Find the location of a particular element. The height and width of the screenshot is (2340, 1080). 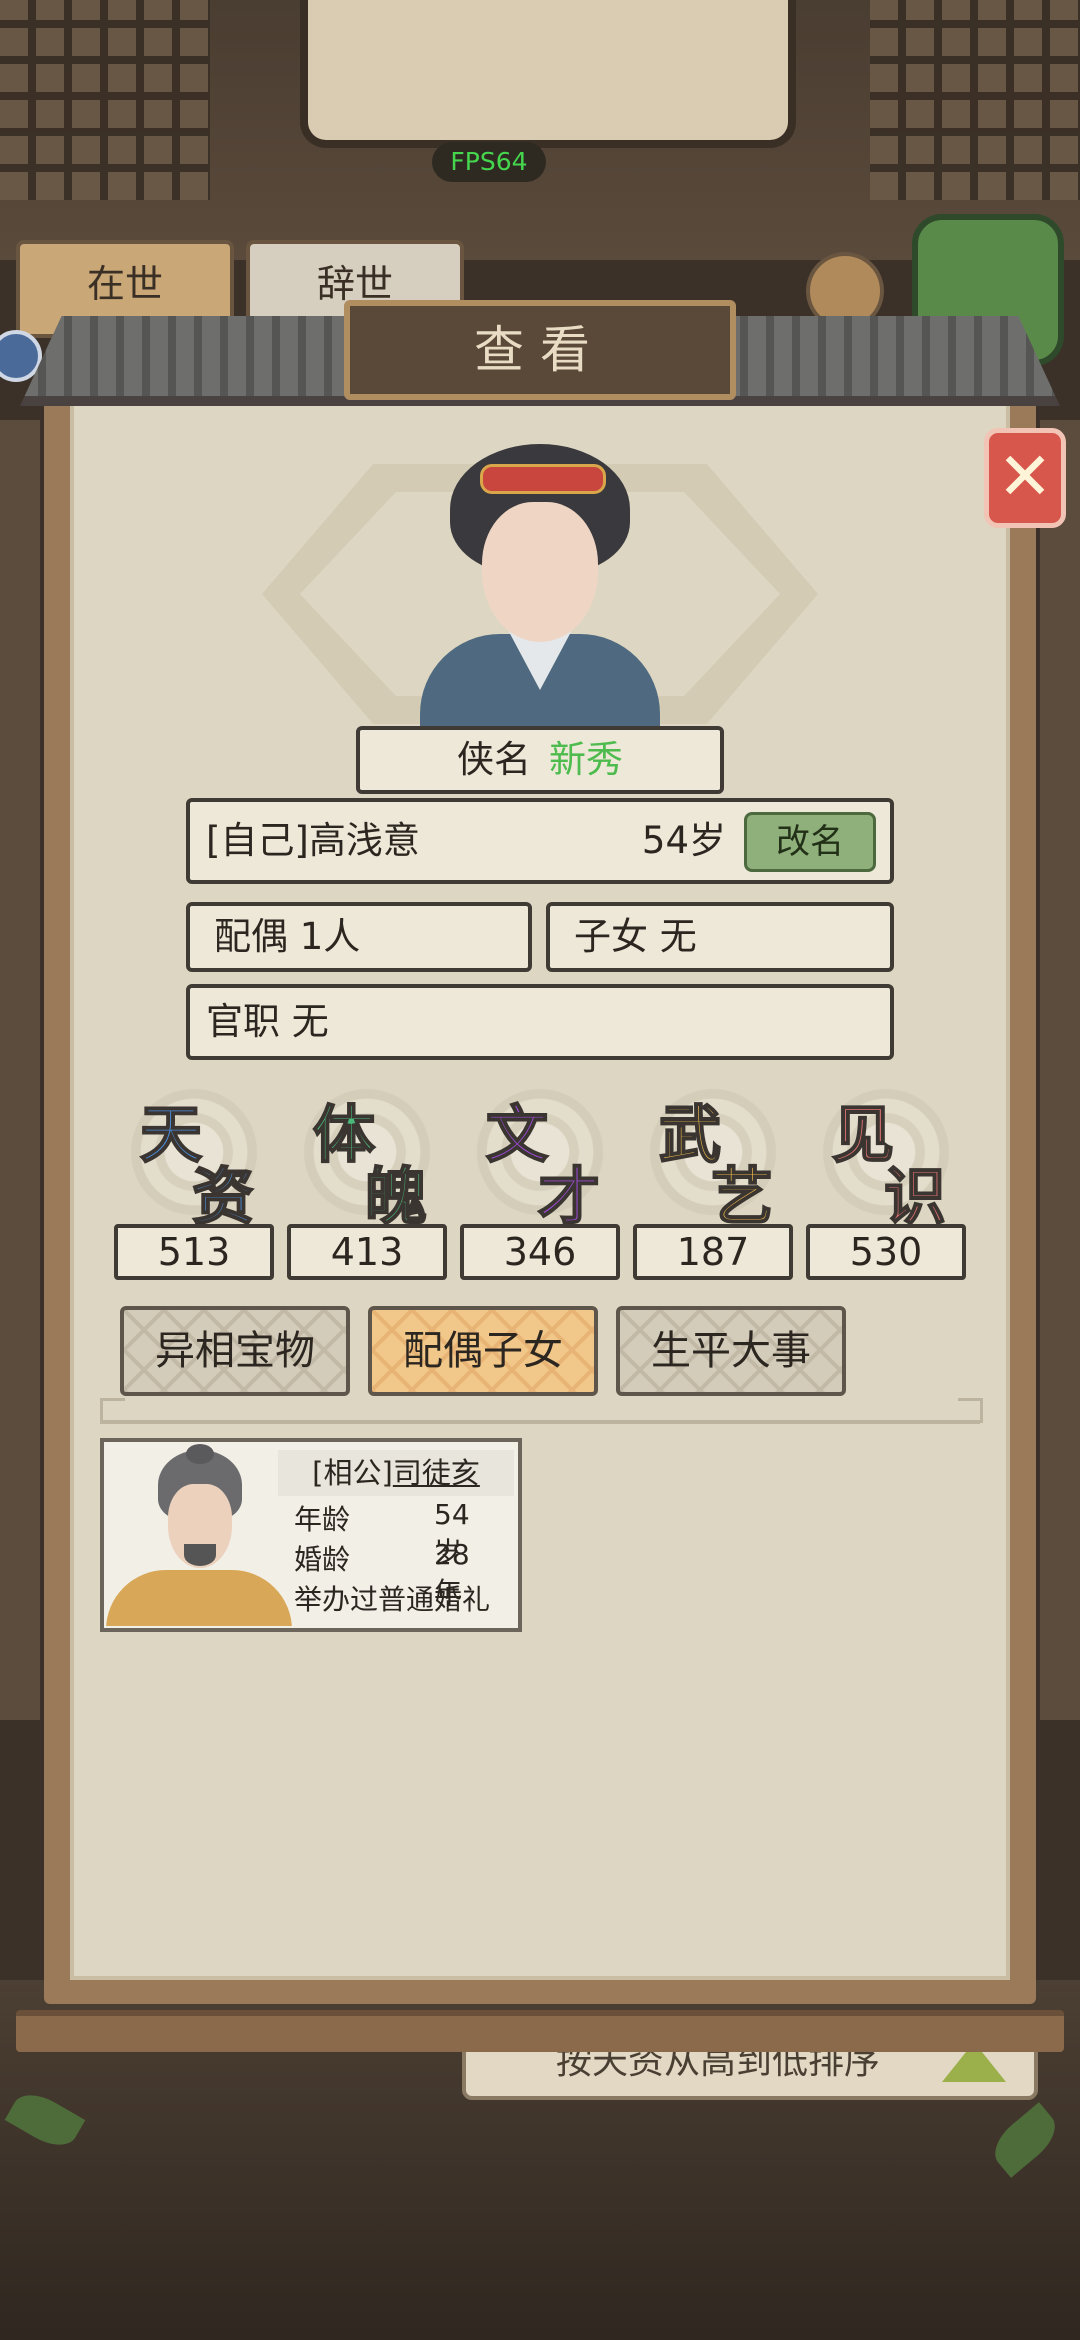

office-label: 官职 is located at coordinates (243, 1021).